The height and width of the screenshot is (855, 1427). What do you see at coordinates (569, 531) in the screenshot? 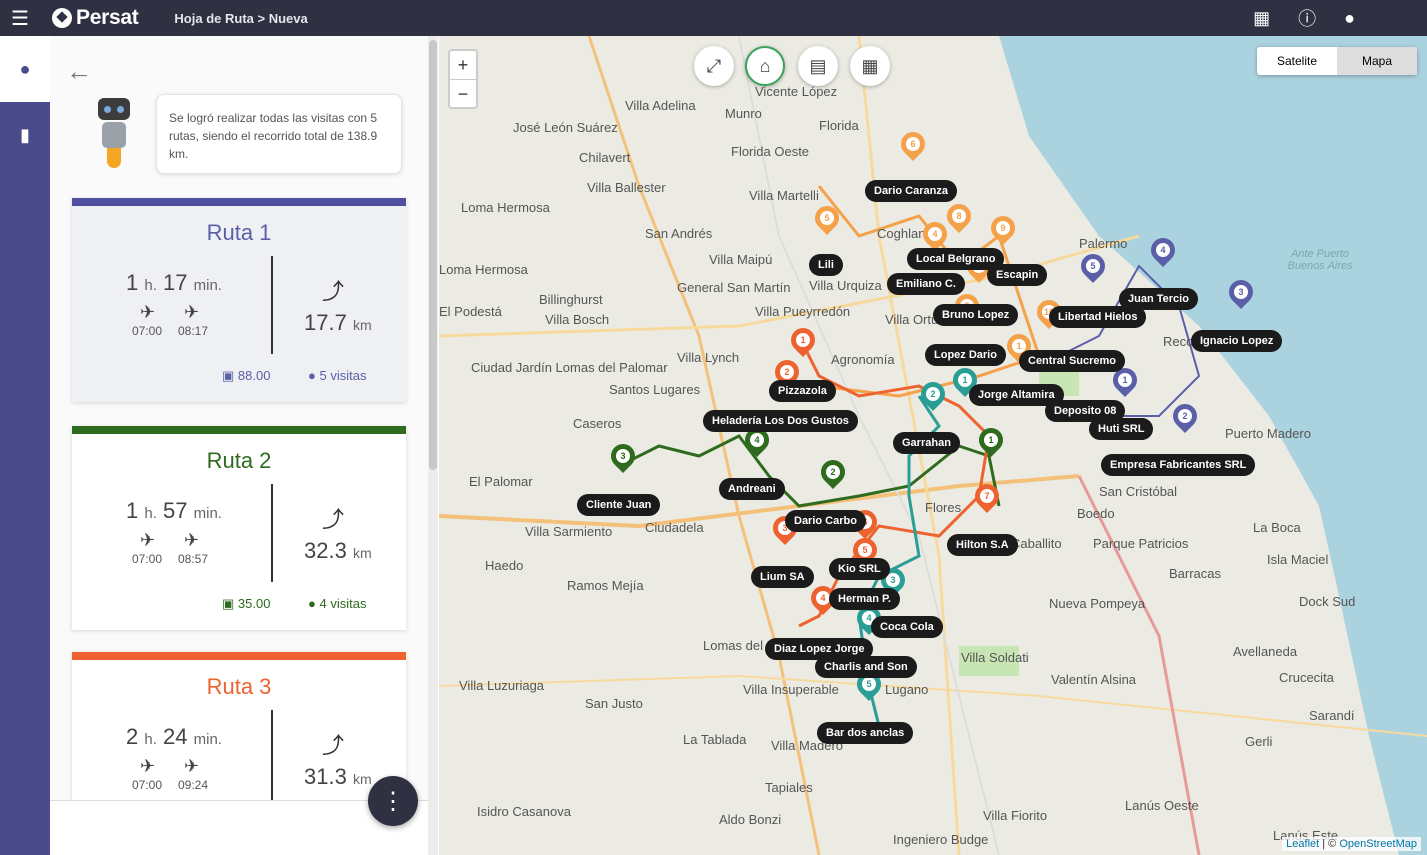
I see `place-name: Villa Sarmiento` at bounding box center [569, 531].